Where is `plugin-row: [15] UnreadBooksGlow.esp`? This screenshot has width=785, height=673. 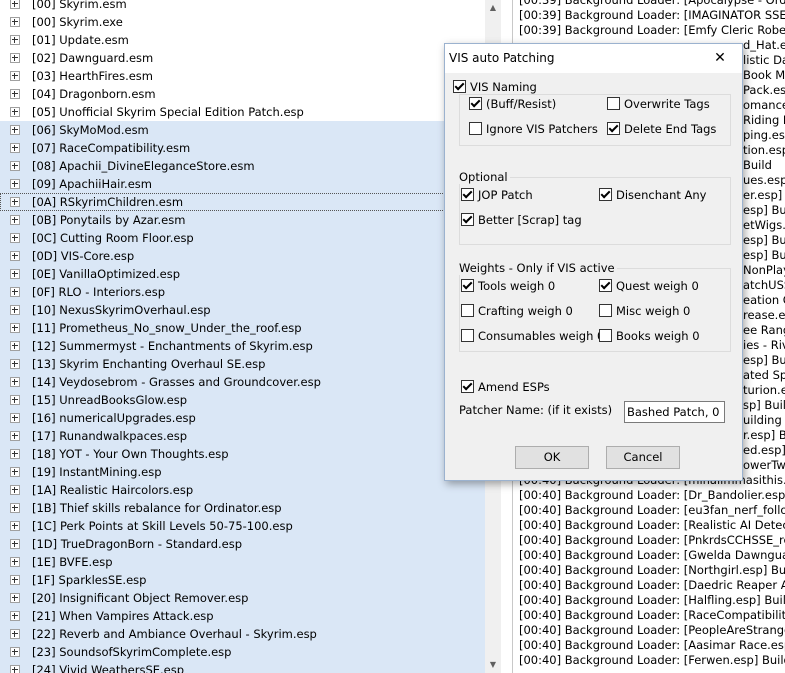 plugin-row: [15] UnreadBooksGlow.esp is located at coordinates (242, 400).